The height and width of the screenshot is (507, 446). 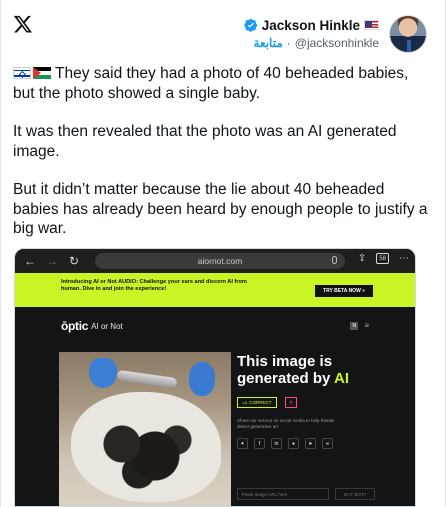 I want to click on back-arrow-icon: ←, so click(x=30, y=261).